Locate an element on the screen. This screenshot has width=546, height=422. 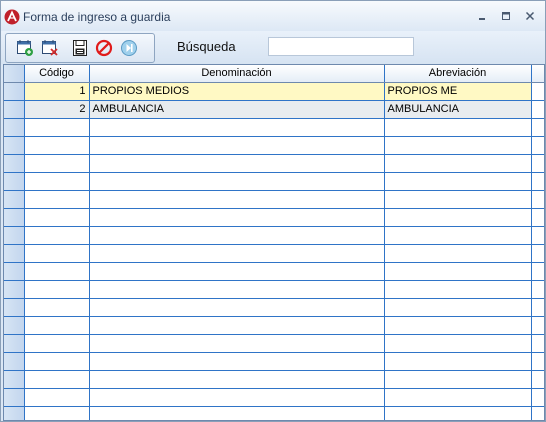
minimize-button is located at coordinates (482, 16).